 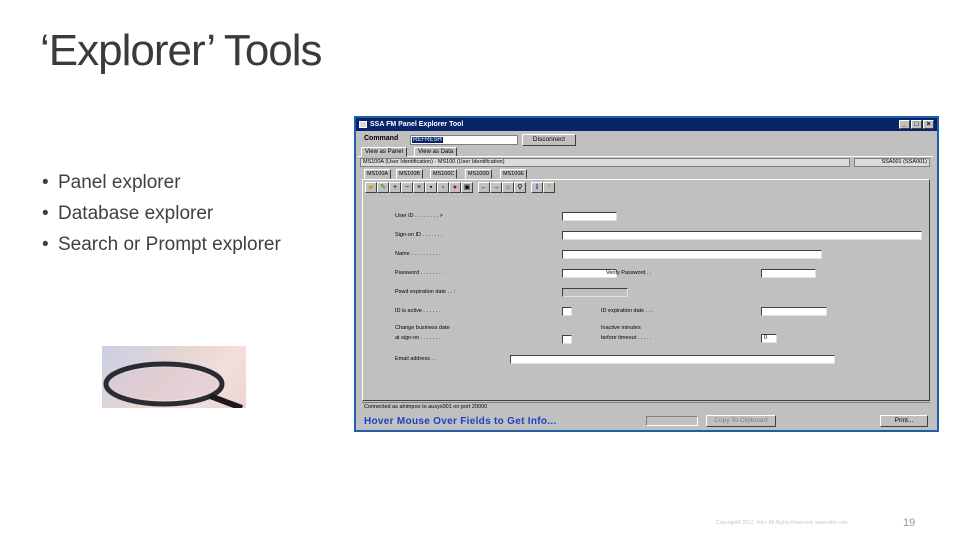 What do you see at coordinates (419, 273) in the screenshot?
I see `password-label: Password . . . . . . . .` at bounding box center [419, 273].